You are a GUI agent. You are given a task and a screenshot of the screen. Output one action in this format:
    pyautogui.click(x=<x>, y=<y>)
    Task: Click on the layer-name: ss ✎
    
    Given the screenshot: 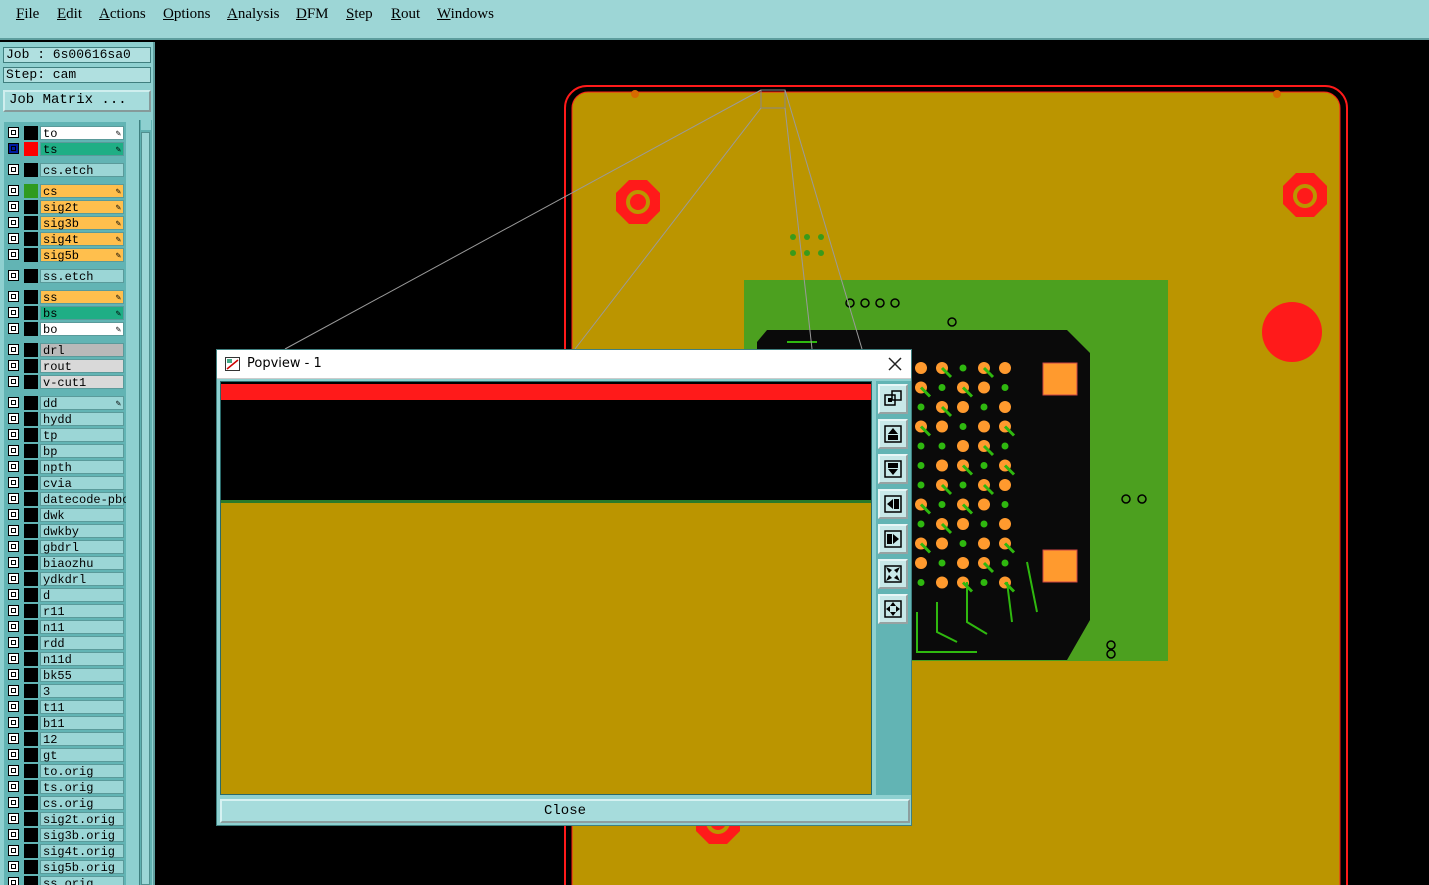 What is the action you would take?
    pyautogui.click(x=82, y=297)
    